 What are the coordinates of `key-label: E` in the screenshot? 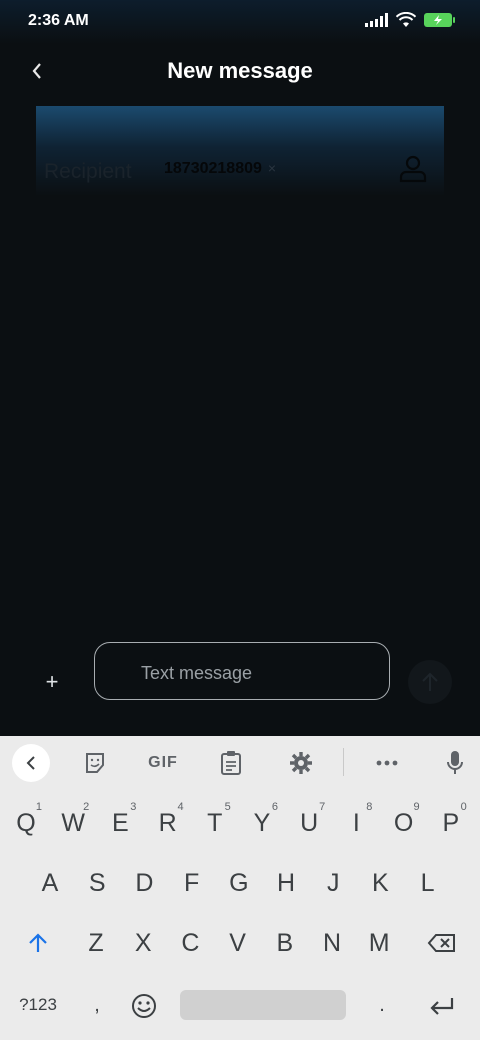 It's located at (120, 822).